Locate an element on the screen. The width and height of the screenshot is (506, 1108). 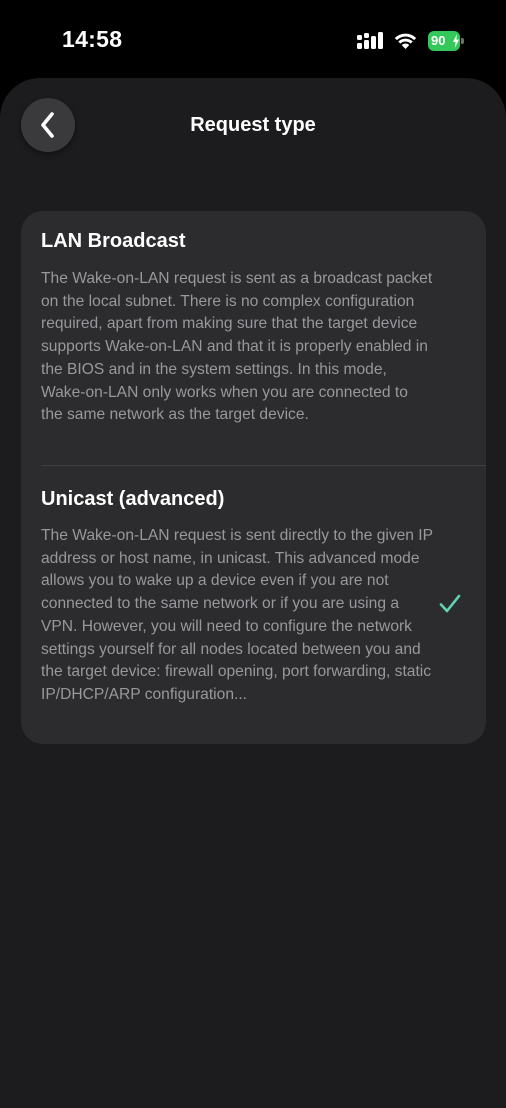
divider is located at coordinates (263, 465).